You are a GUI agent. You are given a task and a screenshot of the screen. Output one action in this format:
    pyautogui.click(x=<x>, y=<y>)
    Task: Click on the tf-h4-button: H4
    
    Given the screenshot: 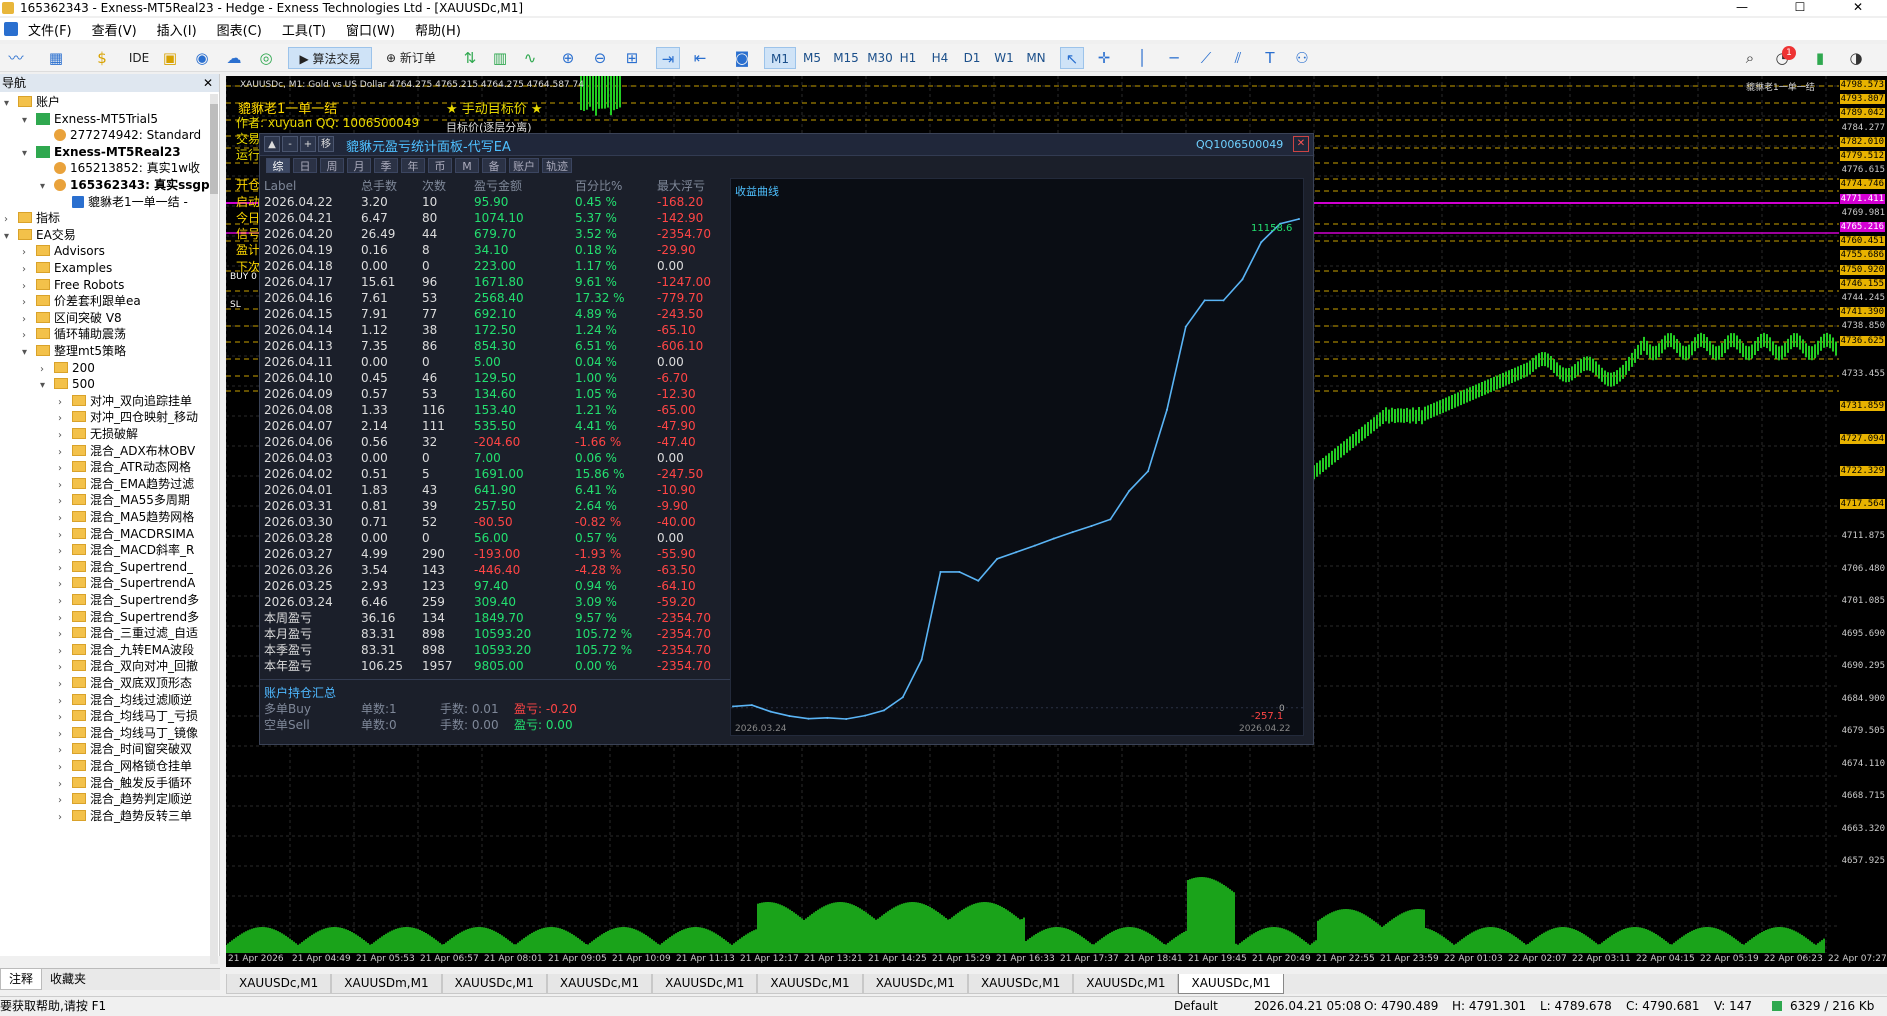 What is the action you would take?
    pyautogui.click(x=940, y=58)
    